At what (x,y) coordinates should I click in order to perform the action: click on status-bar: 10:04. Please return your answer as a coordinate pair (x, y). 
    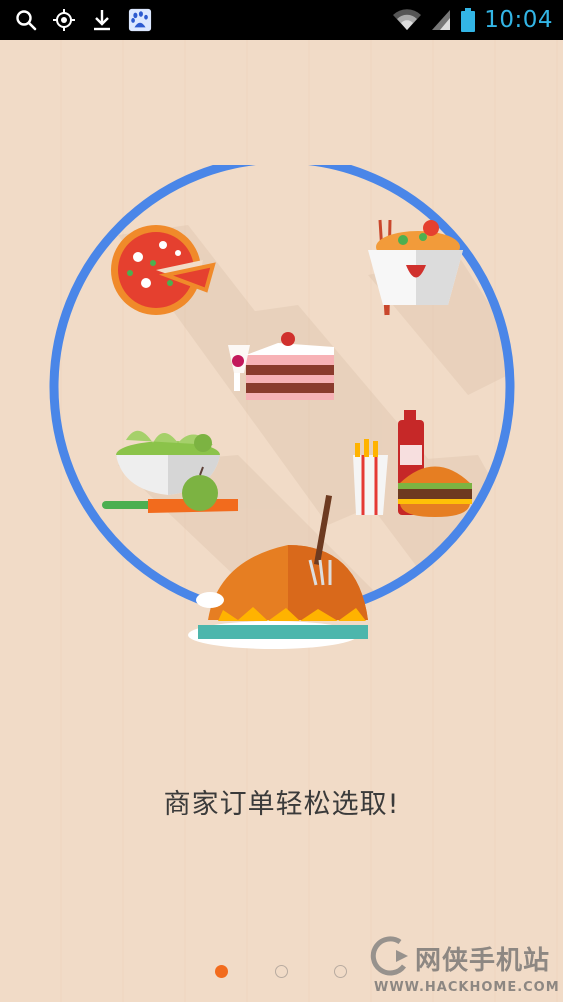
    Looking at the image, I should click on (281, 20).